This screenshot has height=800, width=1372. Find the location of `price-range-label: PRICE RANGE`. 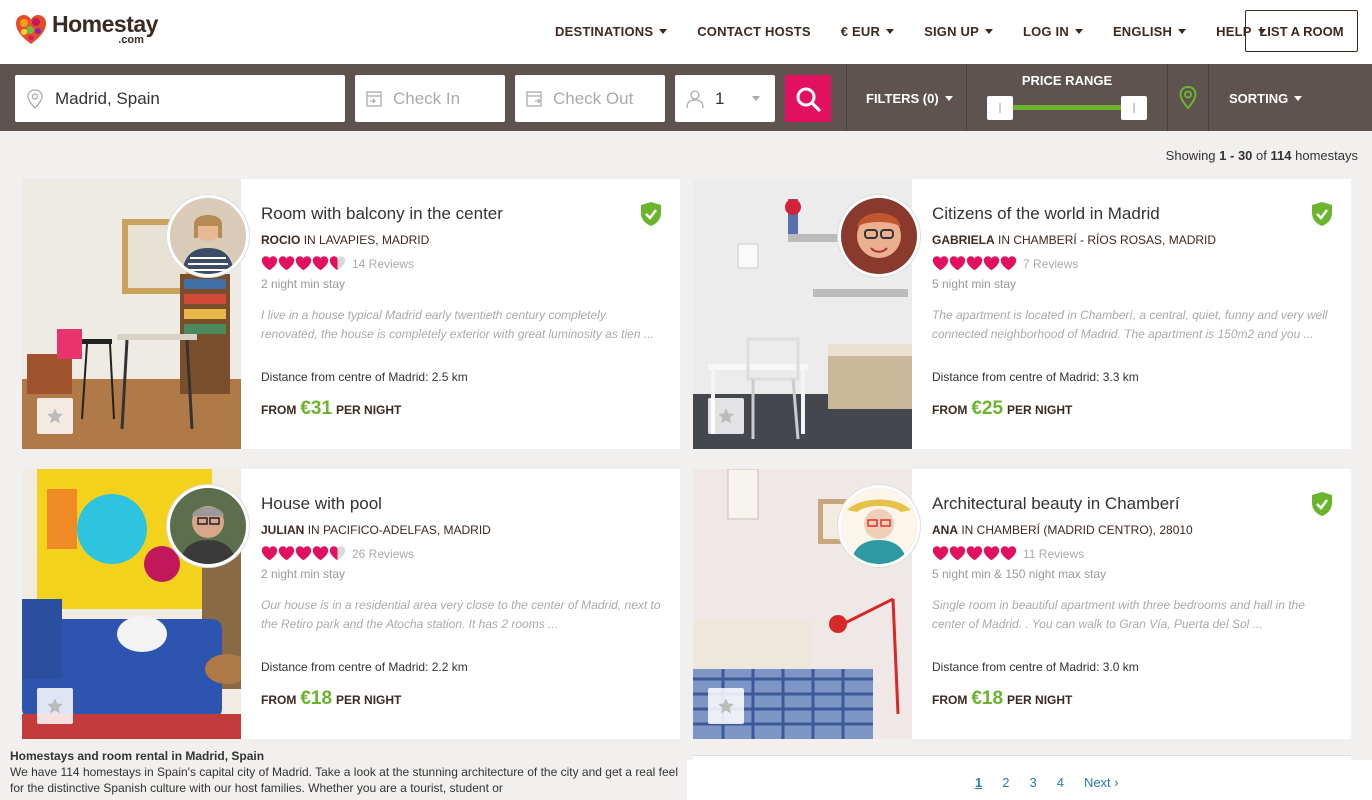

price-range-label: PRICE RANGE is located at coordinates (1067, 80).